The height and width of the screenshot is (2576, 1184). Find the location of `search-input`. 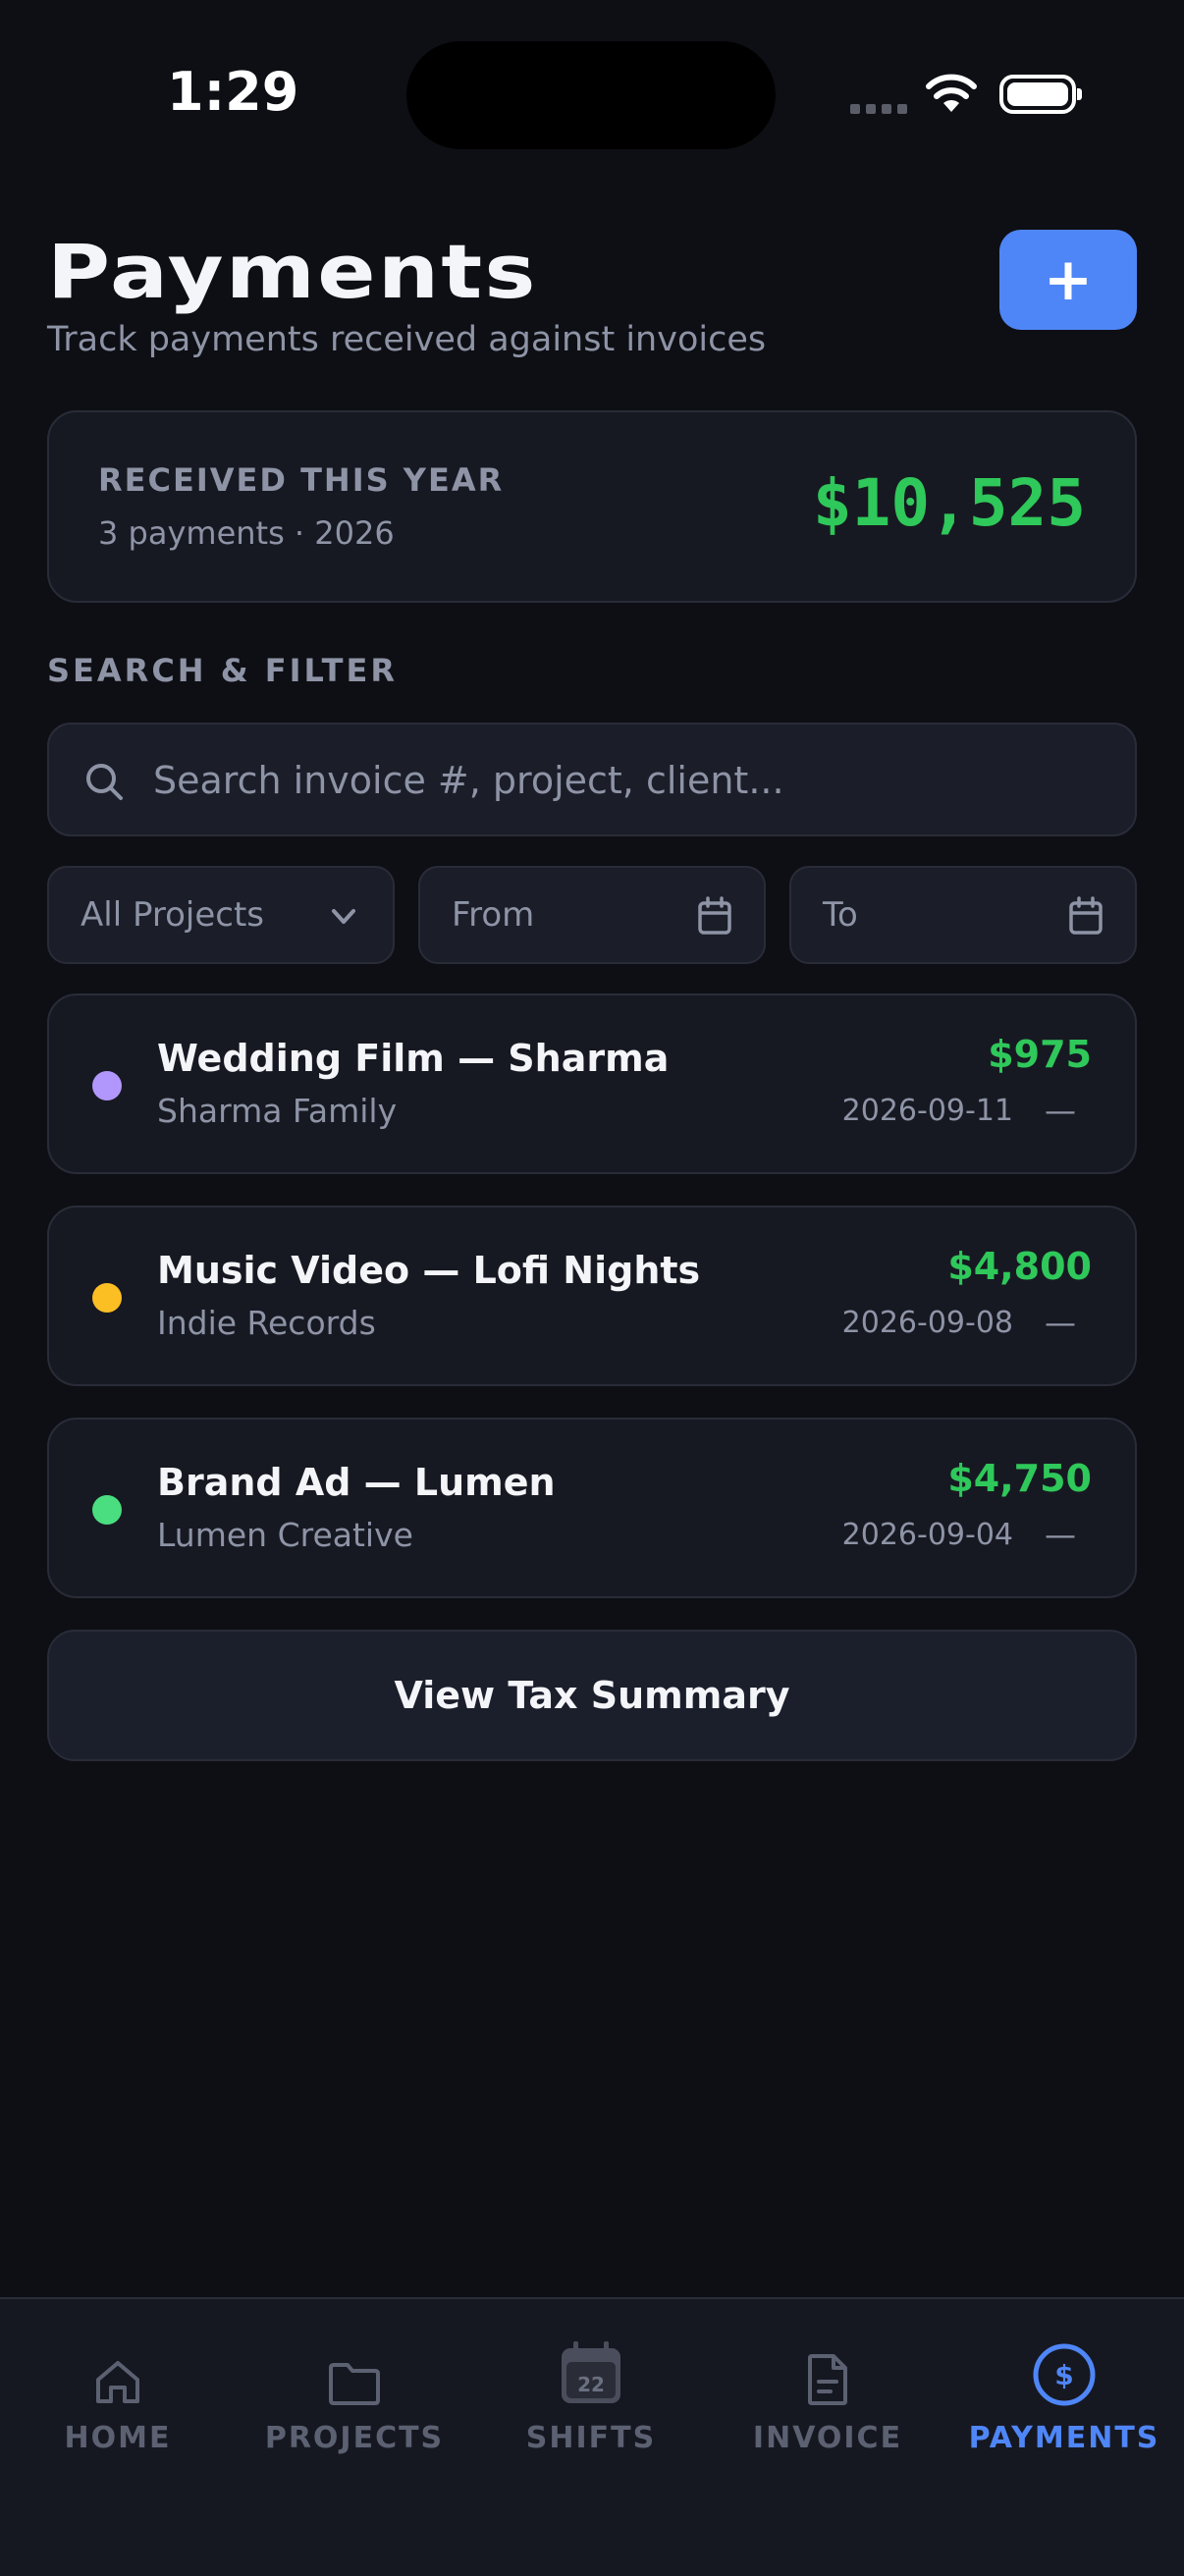

search-input is located at coordinates (625, 780).